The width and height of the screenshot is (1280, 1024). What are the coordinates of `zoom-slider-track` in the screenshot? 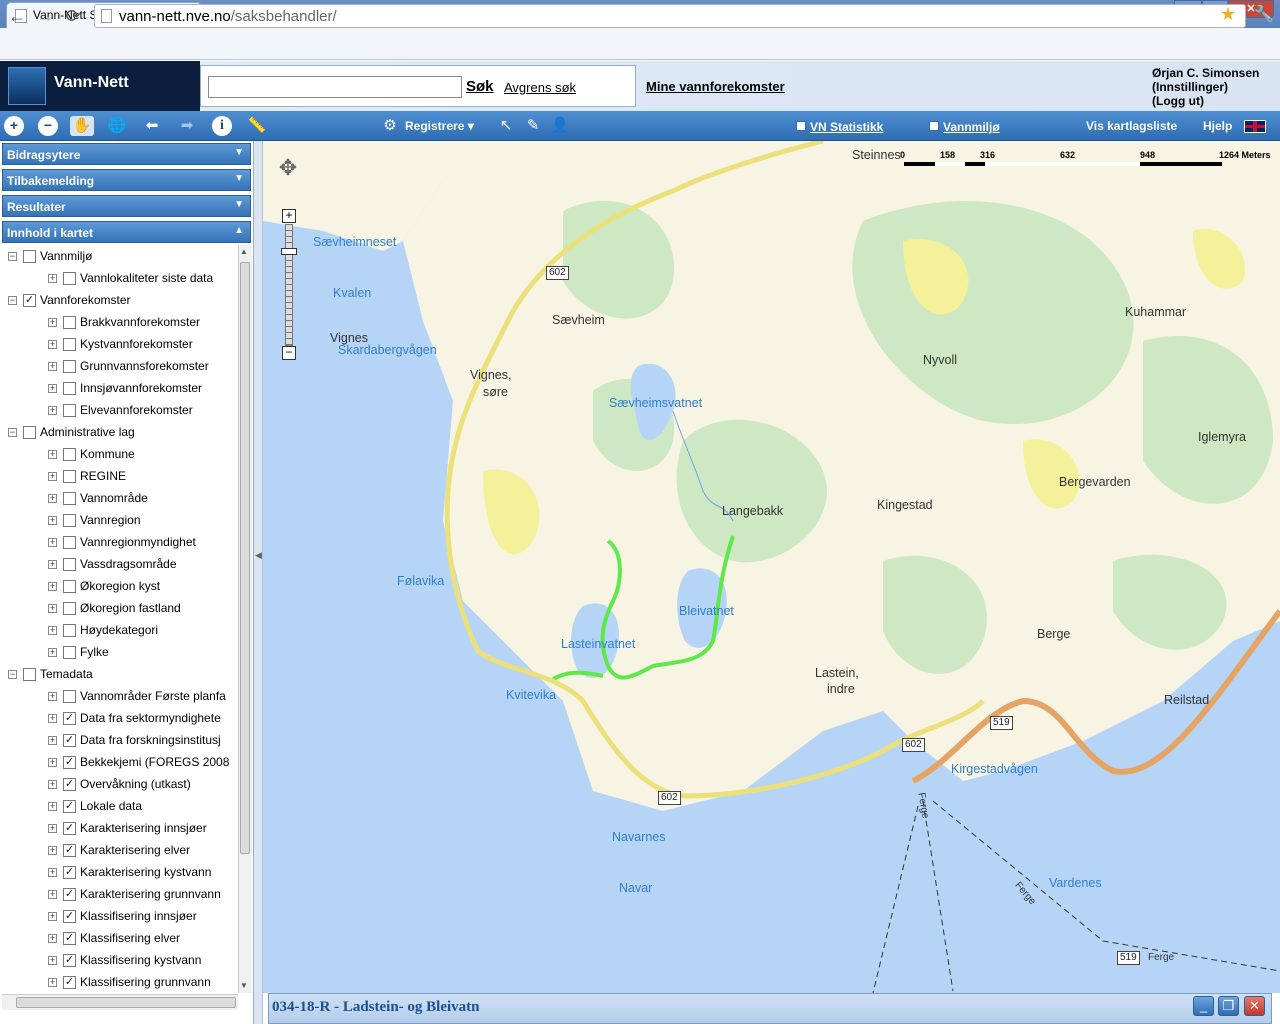 It's located at (289, 285).